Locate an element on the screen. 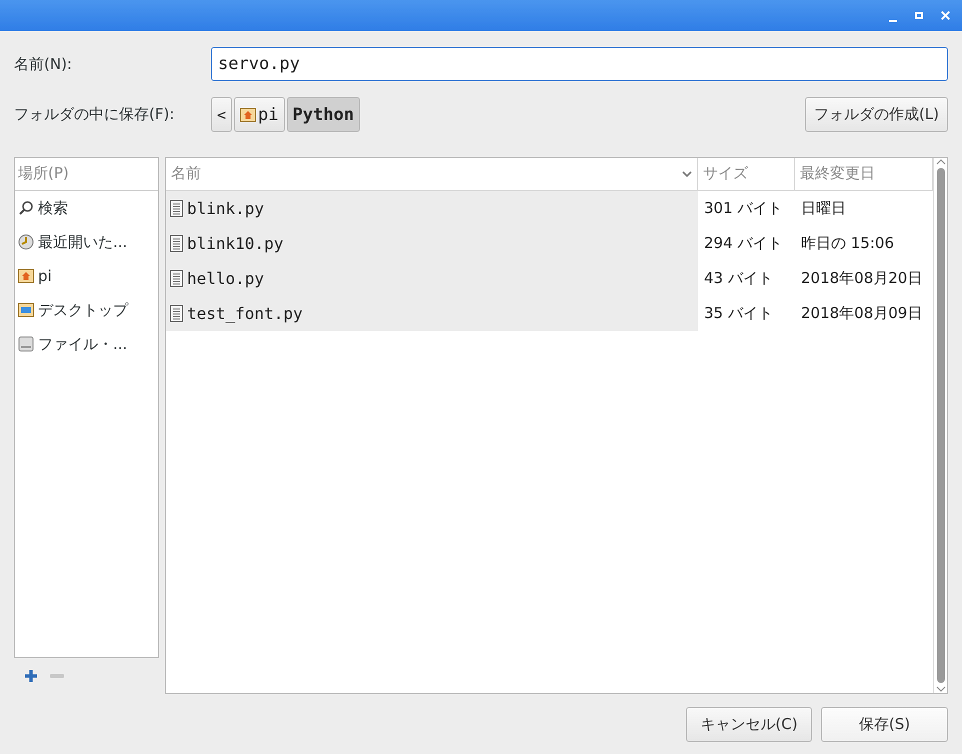 The width and height of the screenshot is (962, 754). size-cell-text: 43 バイト is located at coordinates (738, 278).